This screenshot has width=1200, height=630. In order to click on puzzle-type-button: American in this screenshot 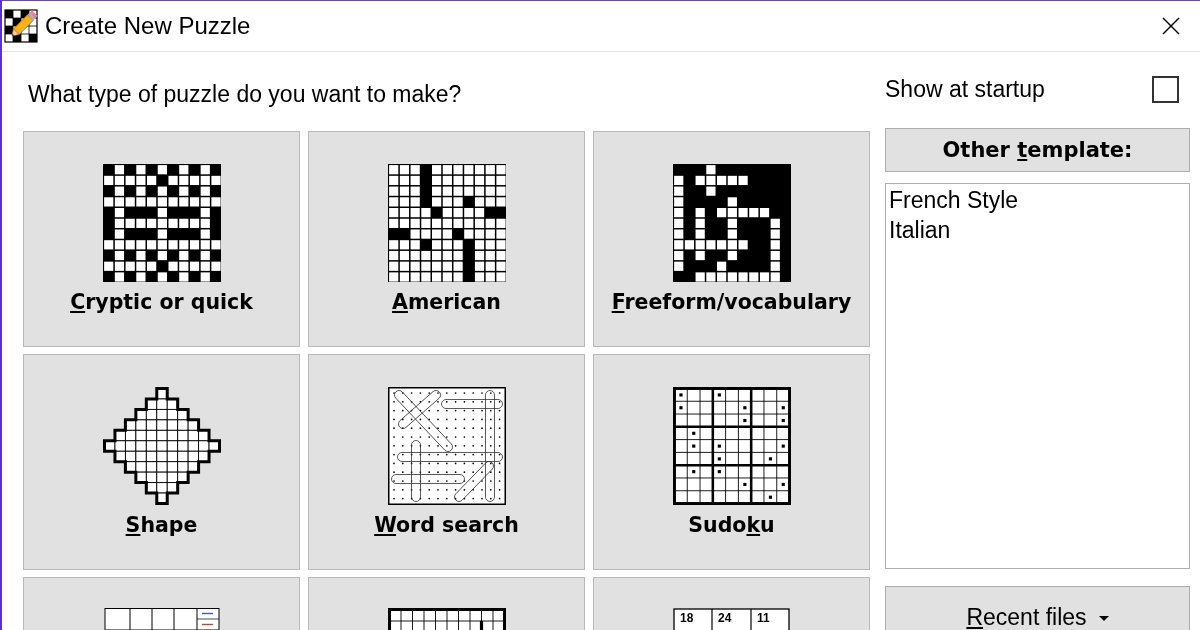, I will do `click(446, 239)`.